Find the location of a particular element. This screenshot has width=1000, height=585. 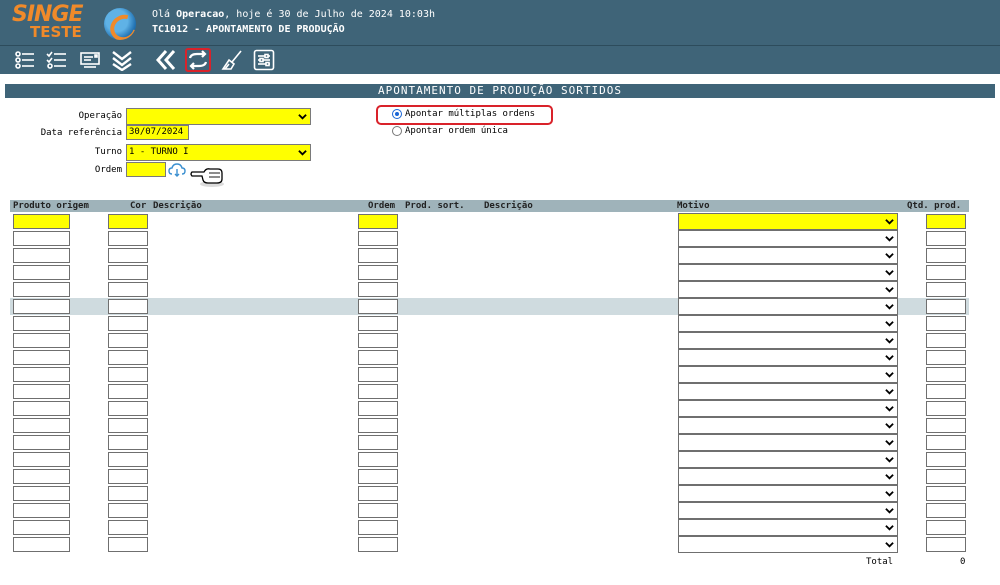

settings-icon is located at coordinates (264, 60).